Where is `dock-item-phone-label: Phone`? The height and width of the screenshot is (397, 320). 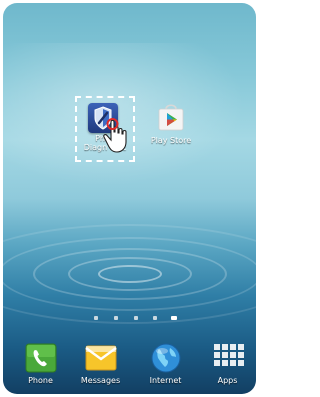
dock-item-phone-label: Phone is located at coordinates (40, 380).